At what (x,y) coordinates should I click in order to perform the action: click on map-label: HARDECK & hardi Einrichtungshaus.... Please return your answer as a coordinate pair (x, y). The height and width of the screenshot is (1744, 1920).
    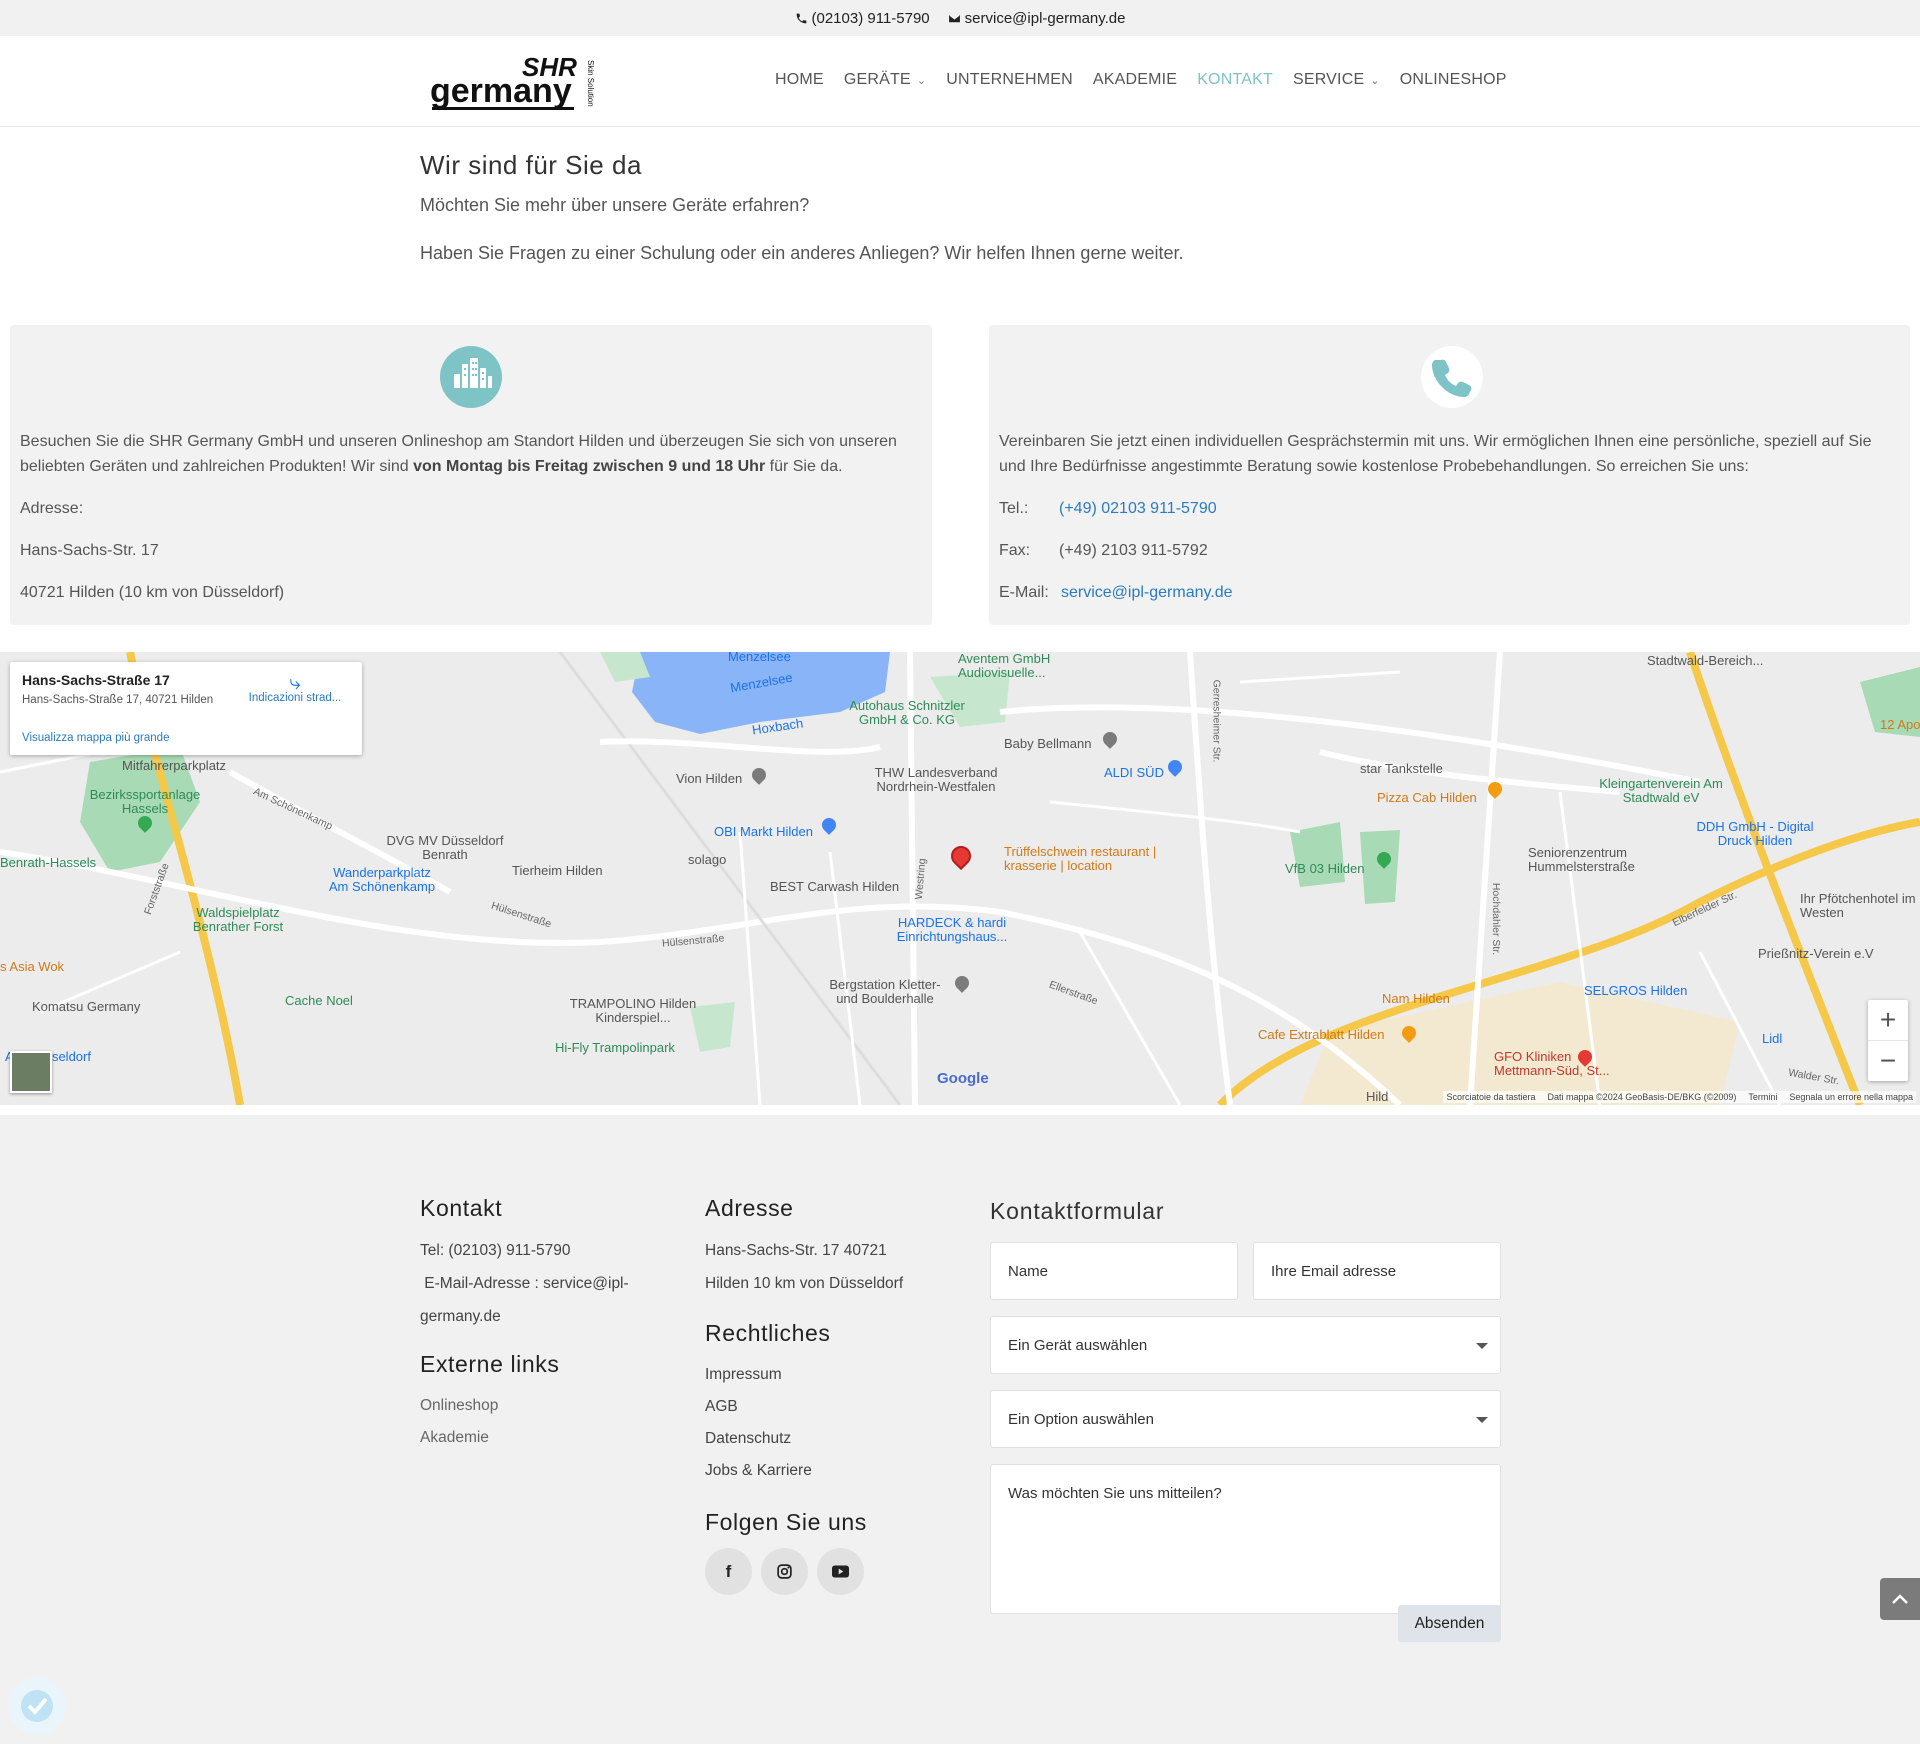
    Looking at the image, I should click on (952, 929).